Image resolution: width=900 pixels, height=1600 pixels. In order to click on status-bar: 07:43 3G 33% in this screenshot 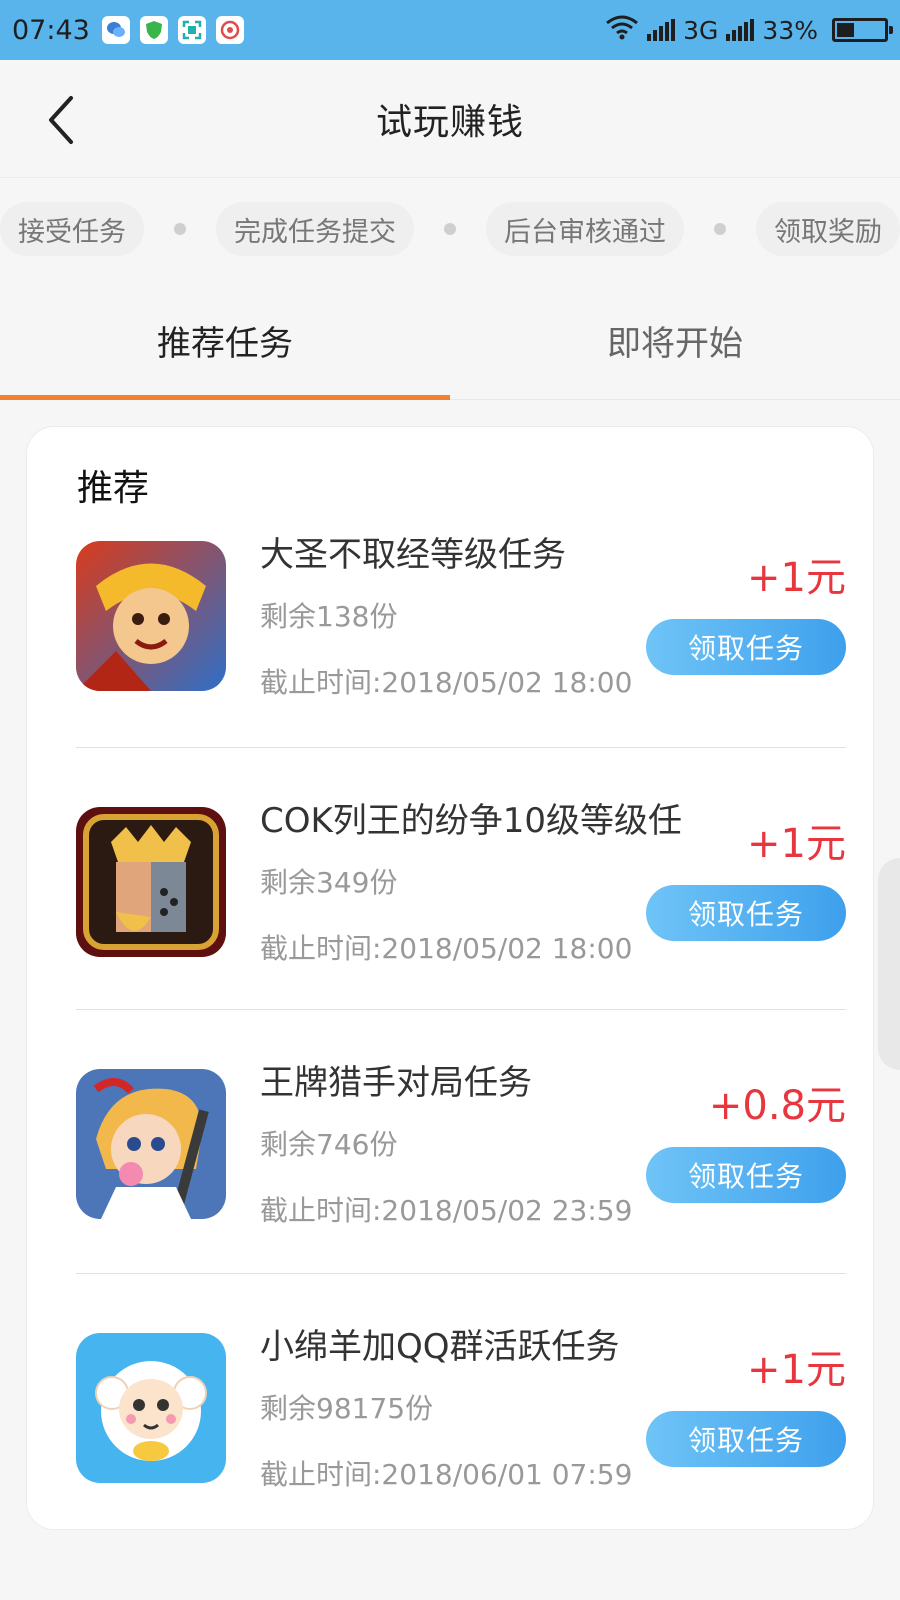, I will do `click(450, 30)`.